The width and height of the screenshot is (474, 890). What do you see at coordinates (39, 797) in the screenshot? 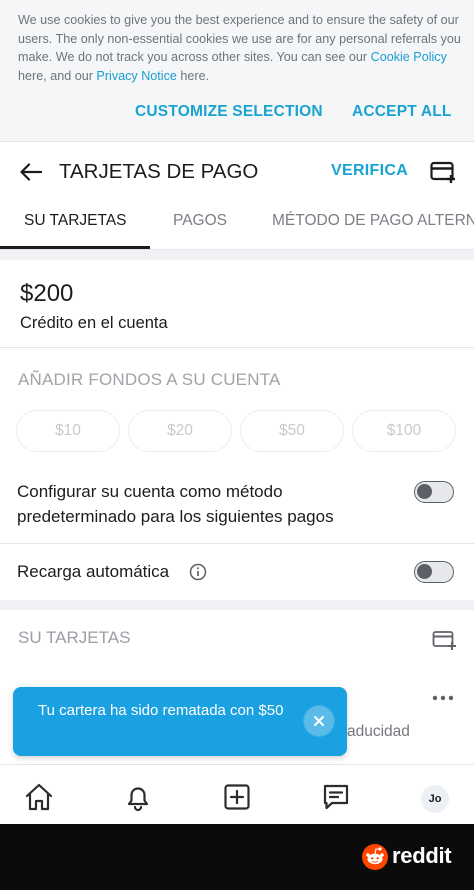
I see `home-icon` at bounding box center [39, 797].